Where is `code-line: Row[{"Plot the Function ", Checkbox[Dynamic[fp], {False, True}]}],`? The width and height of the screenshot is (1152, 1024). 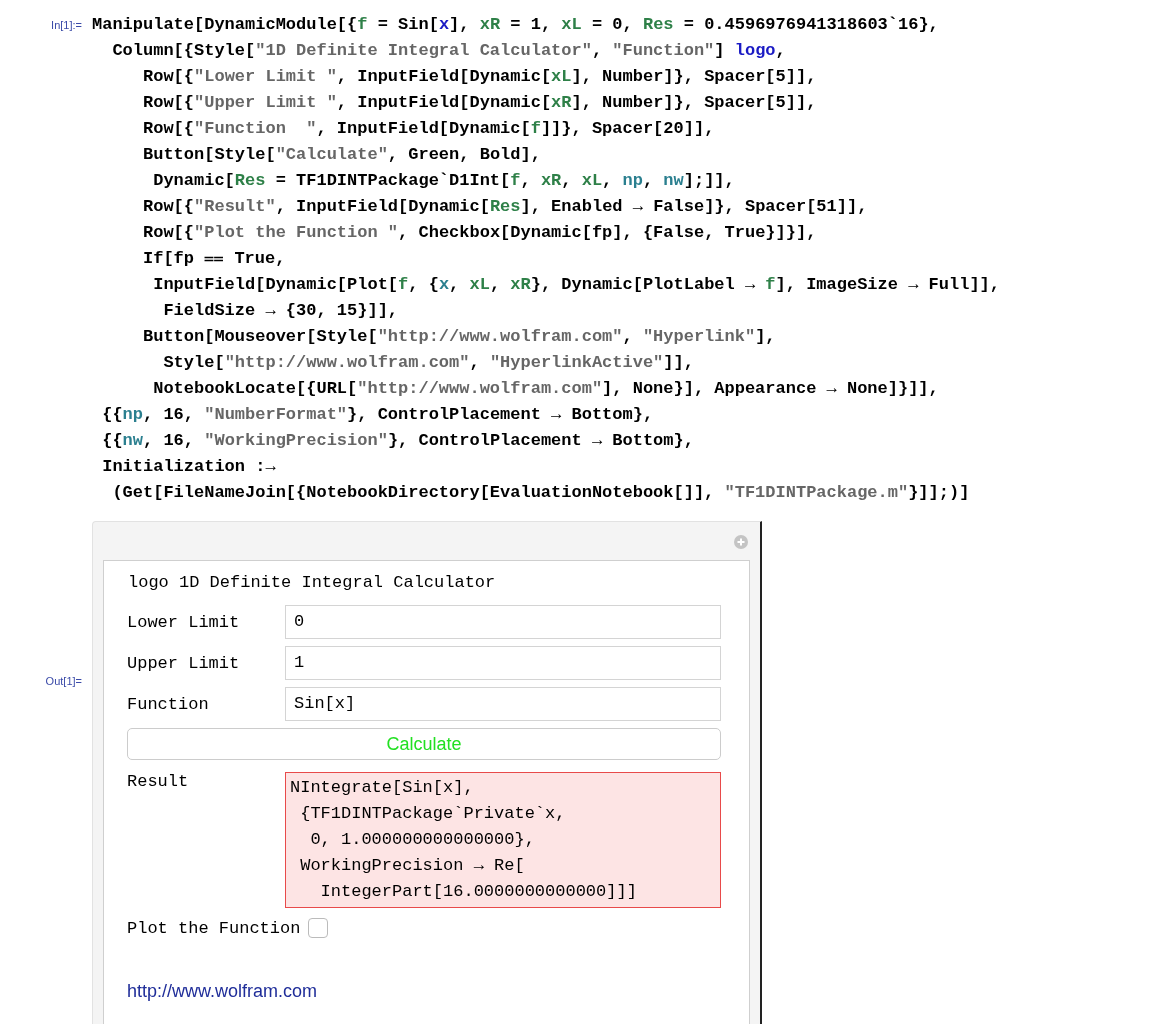 code-line: Row[{"Plot the Function ", Checkbox[Dynamic[fp], {False, True}]}], is located at coordinates (480, 233).